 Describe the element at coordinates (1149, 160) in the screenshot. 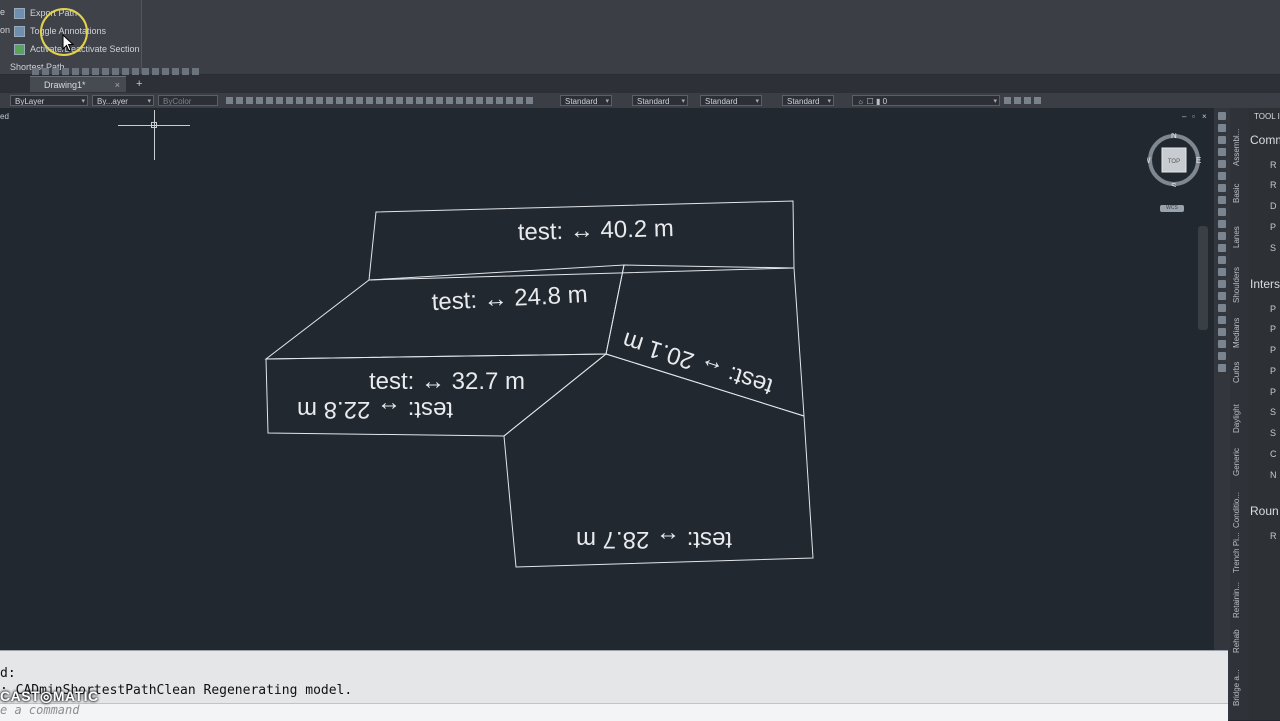

I see `compass-west: W` at that location.